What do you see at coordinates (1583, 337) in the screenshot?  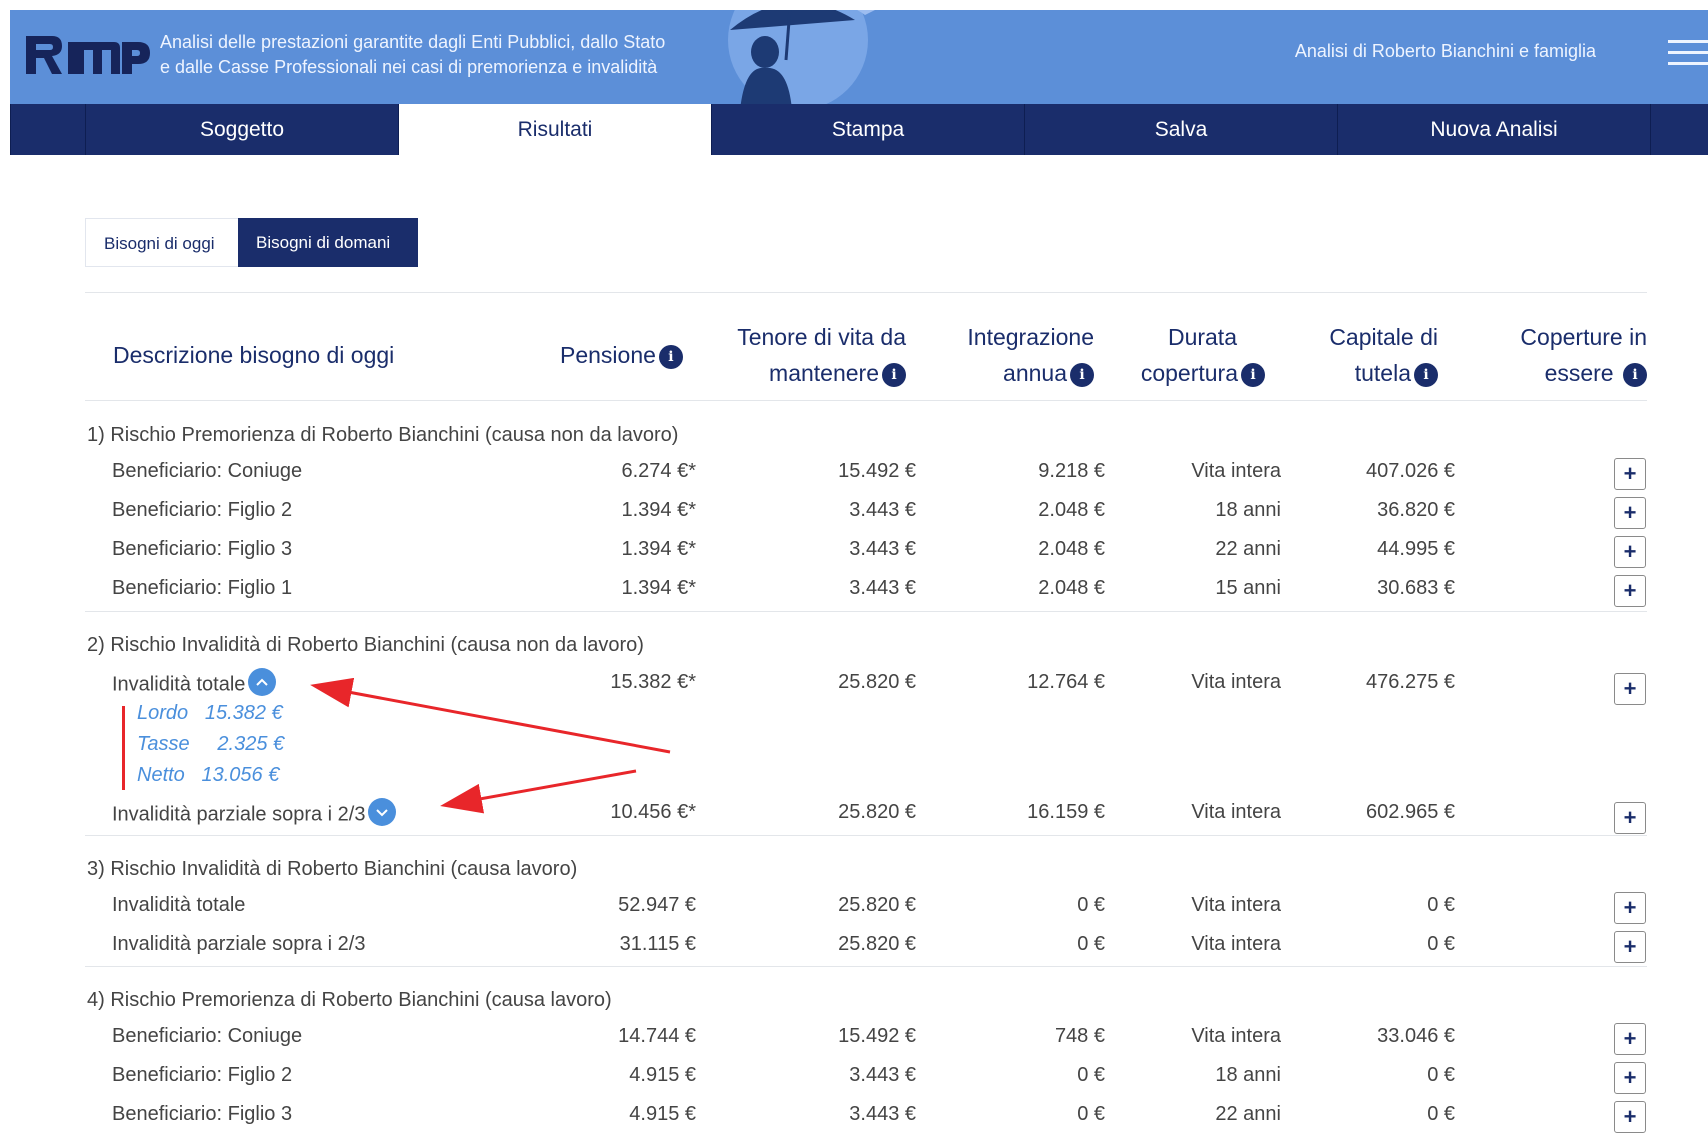 I see `col-header-coperture-line1: Coperture in` at bounding box center [1583, 337].